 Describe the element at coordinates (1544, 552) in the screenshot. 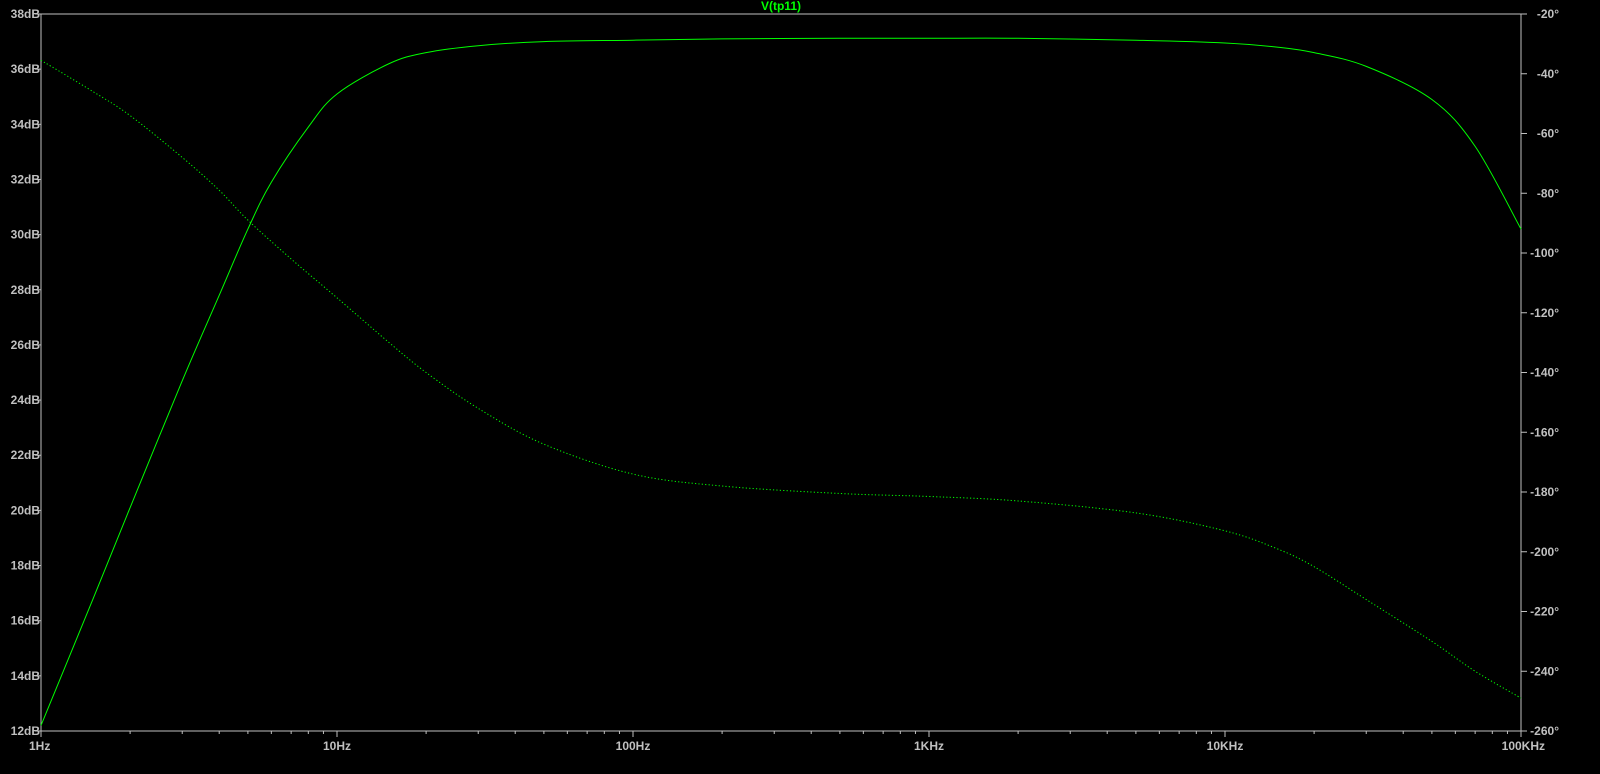

I see `y-right-tick-label: -200°` at that location.